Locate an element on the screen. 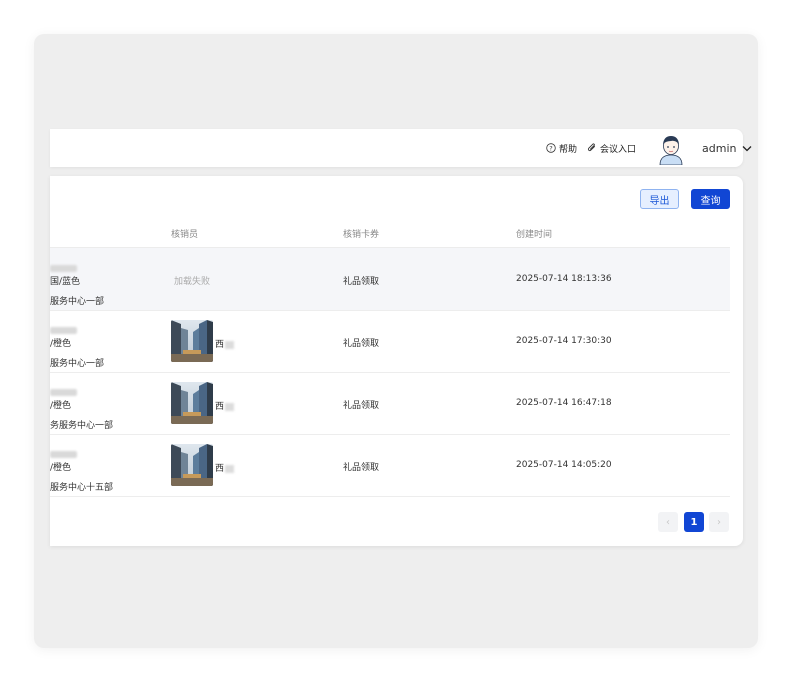 The width and height of the screenshot is (792, 682). question-circle-icon: ? is located at coordinates (551, 148).